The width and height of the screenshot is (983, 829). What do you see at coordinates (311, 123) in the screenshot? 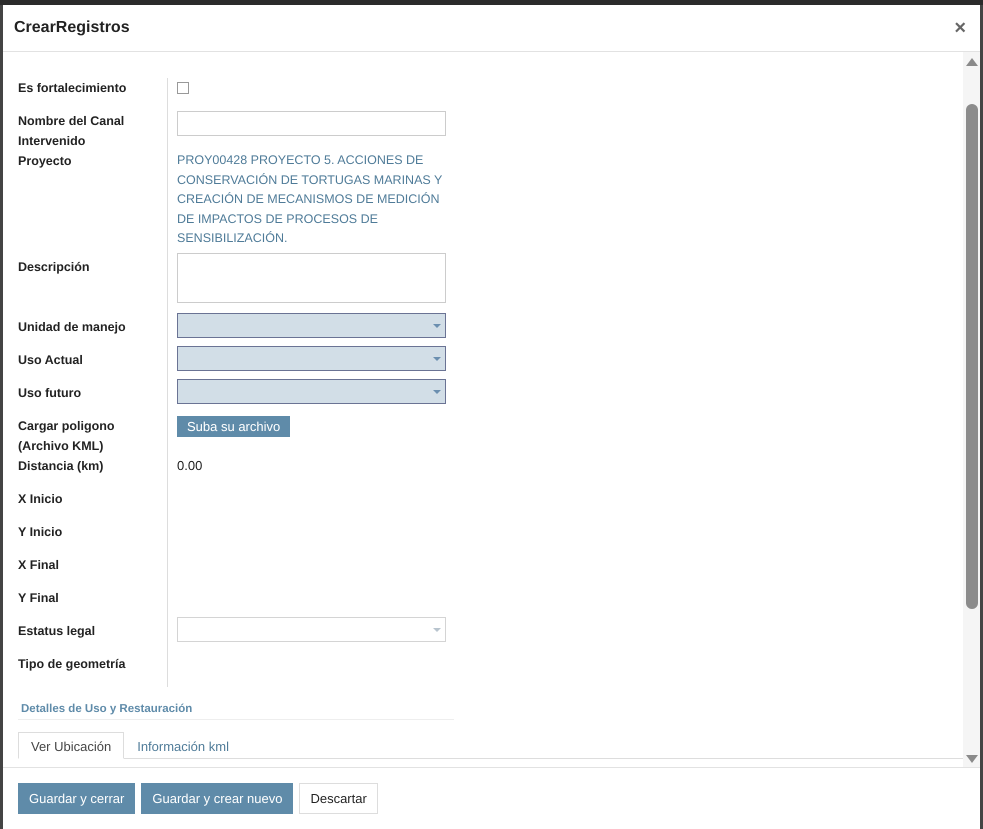
I see `input-field` at bounding box center [311, 123].